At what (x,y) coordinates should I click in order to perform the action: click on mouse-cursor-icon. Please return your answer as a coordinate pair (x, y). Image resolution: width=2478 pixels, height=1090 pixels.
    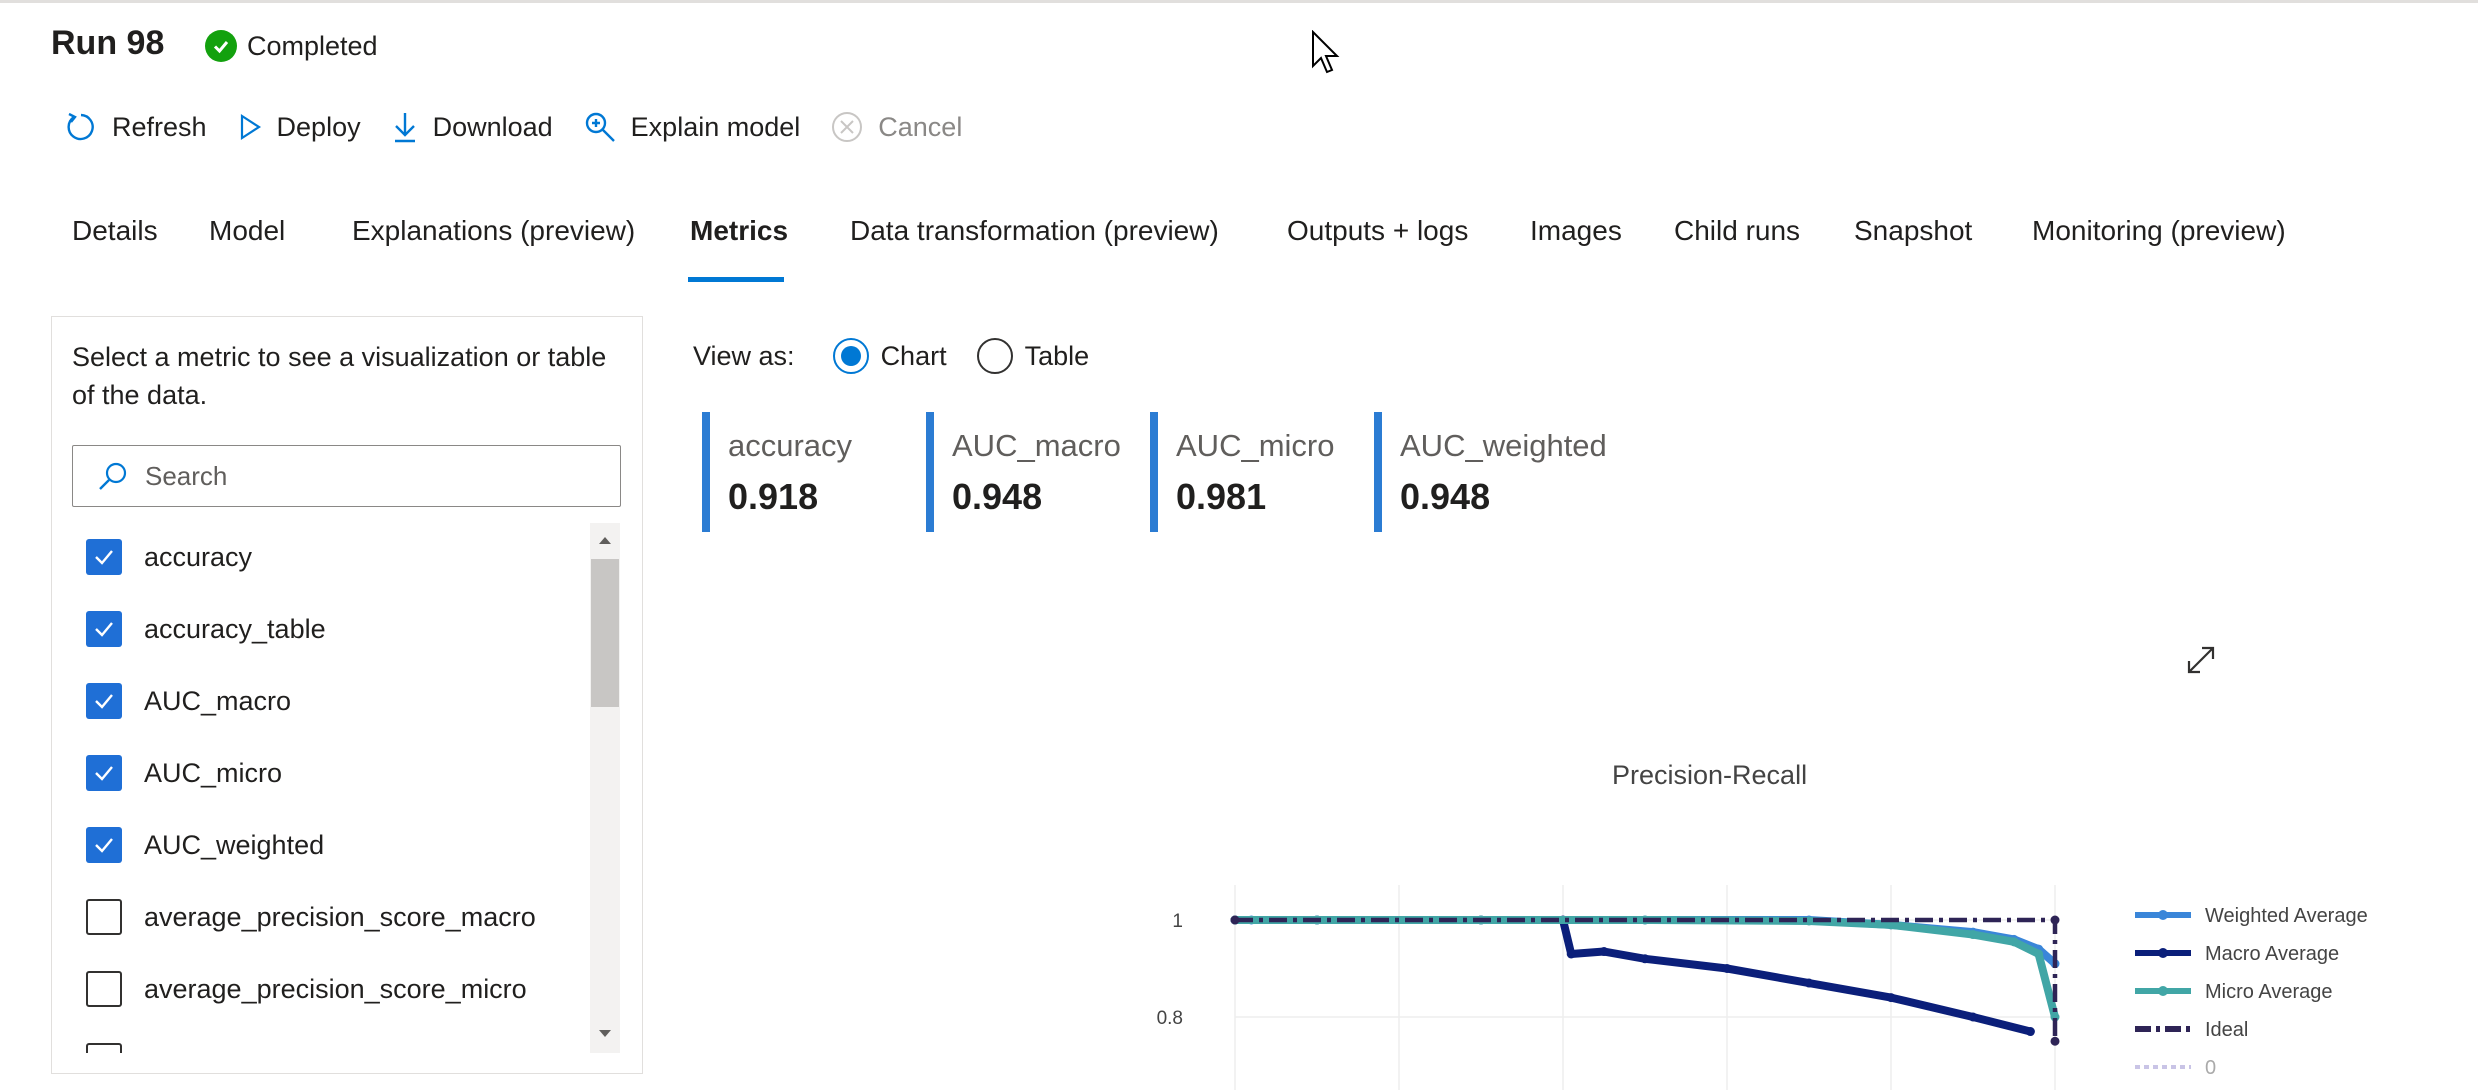
    Looking at the image, I should click on (1326, 52).